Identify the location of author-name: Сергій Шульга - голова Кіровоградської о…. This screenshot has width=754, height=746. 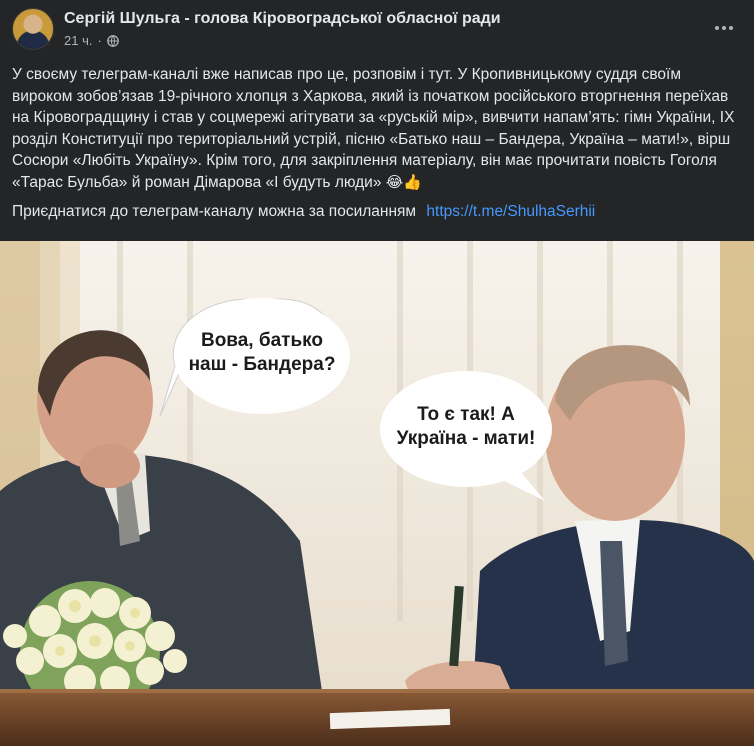
(282, 19).